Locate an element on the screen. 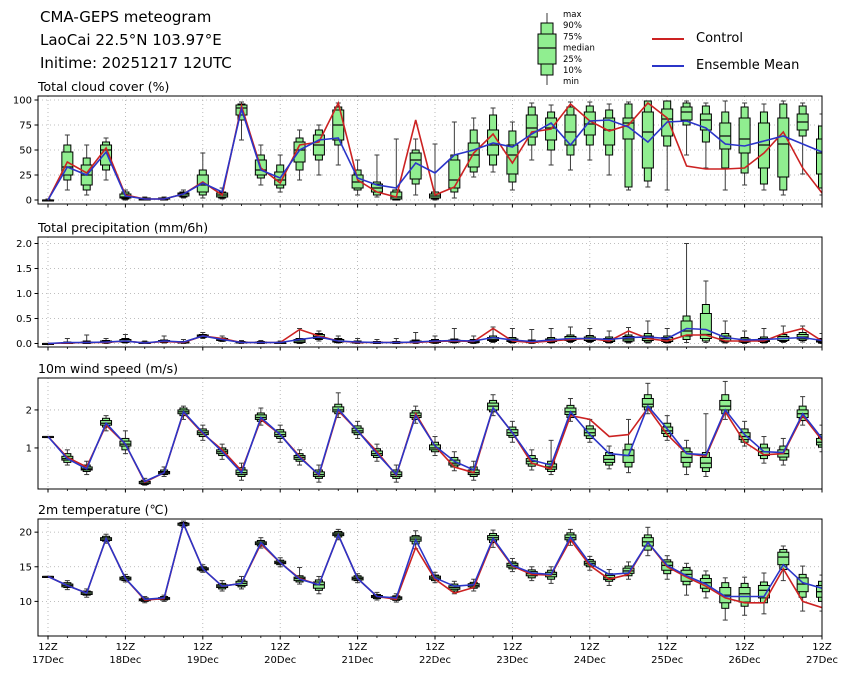 This screenshot has height=680, width=842. x-label-date: 19Dec is located at coordinates (203, 660).